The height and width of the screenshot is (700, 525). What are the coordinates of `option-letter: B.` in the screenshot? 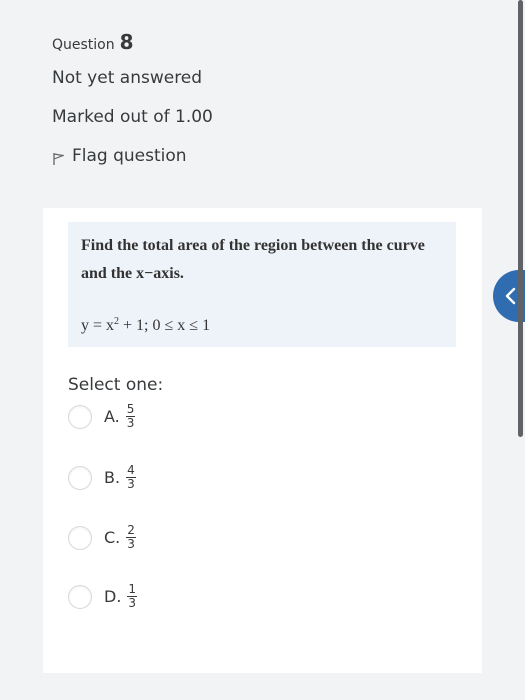 It's located at (112, 477).